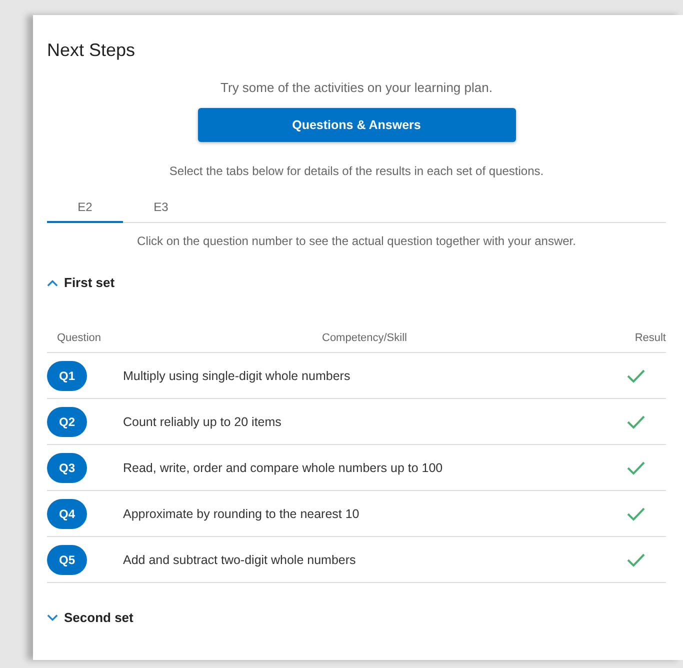 This screenshot has height=668, width=683. I want to click on question-number-button: Q1, so click(67, 375).